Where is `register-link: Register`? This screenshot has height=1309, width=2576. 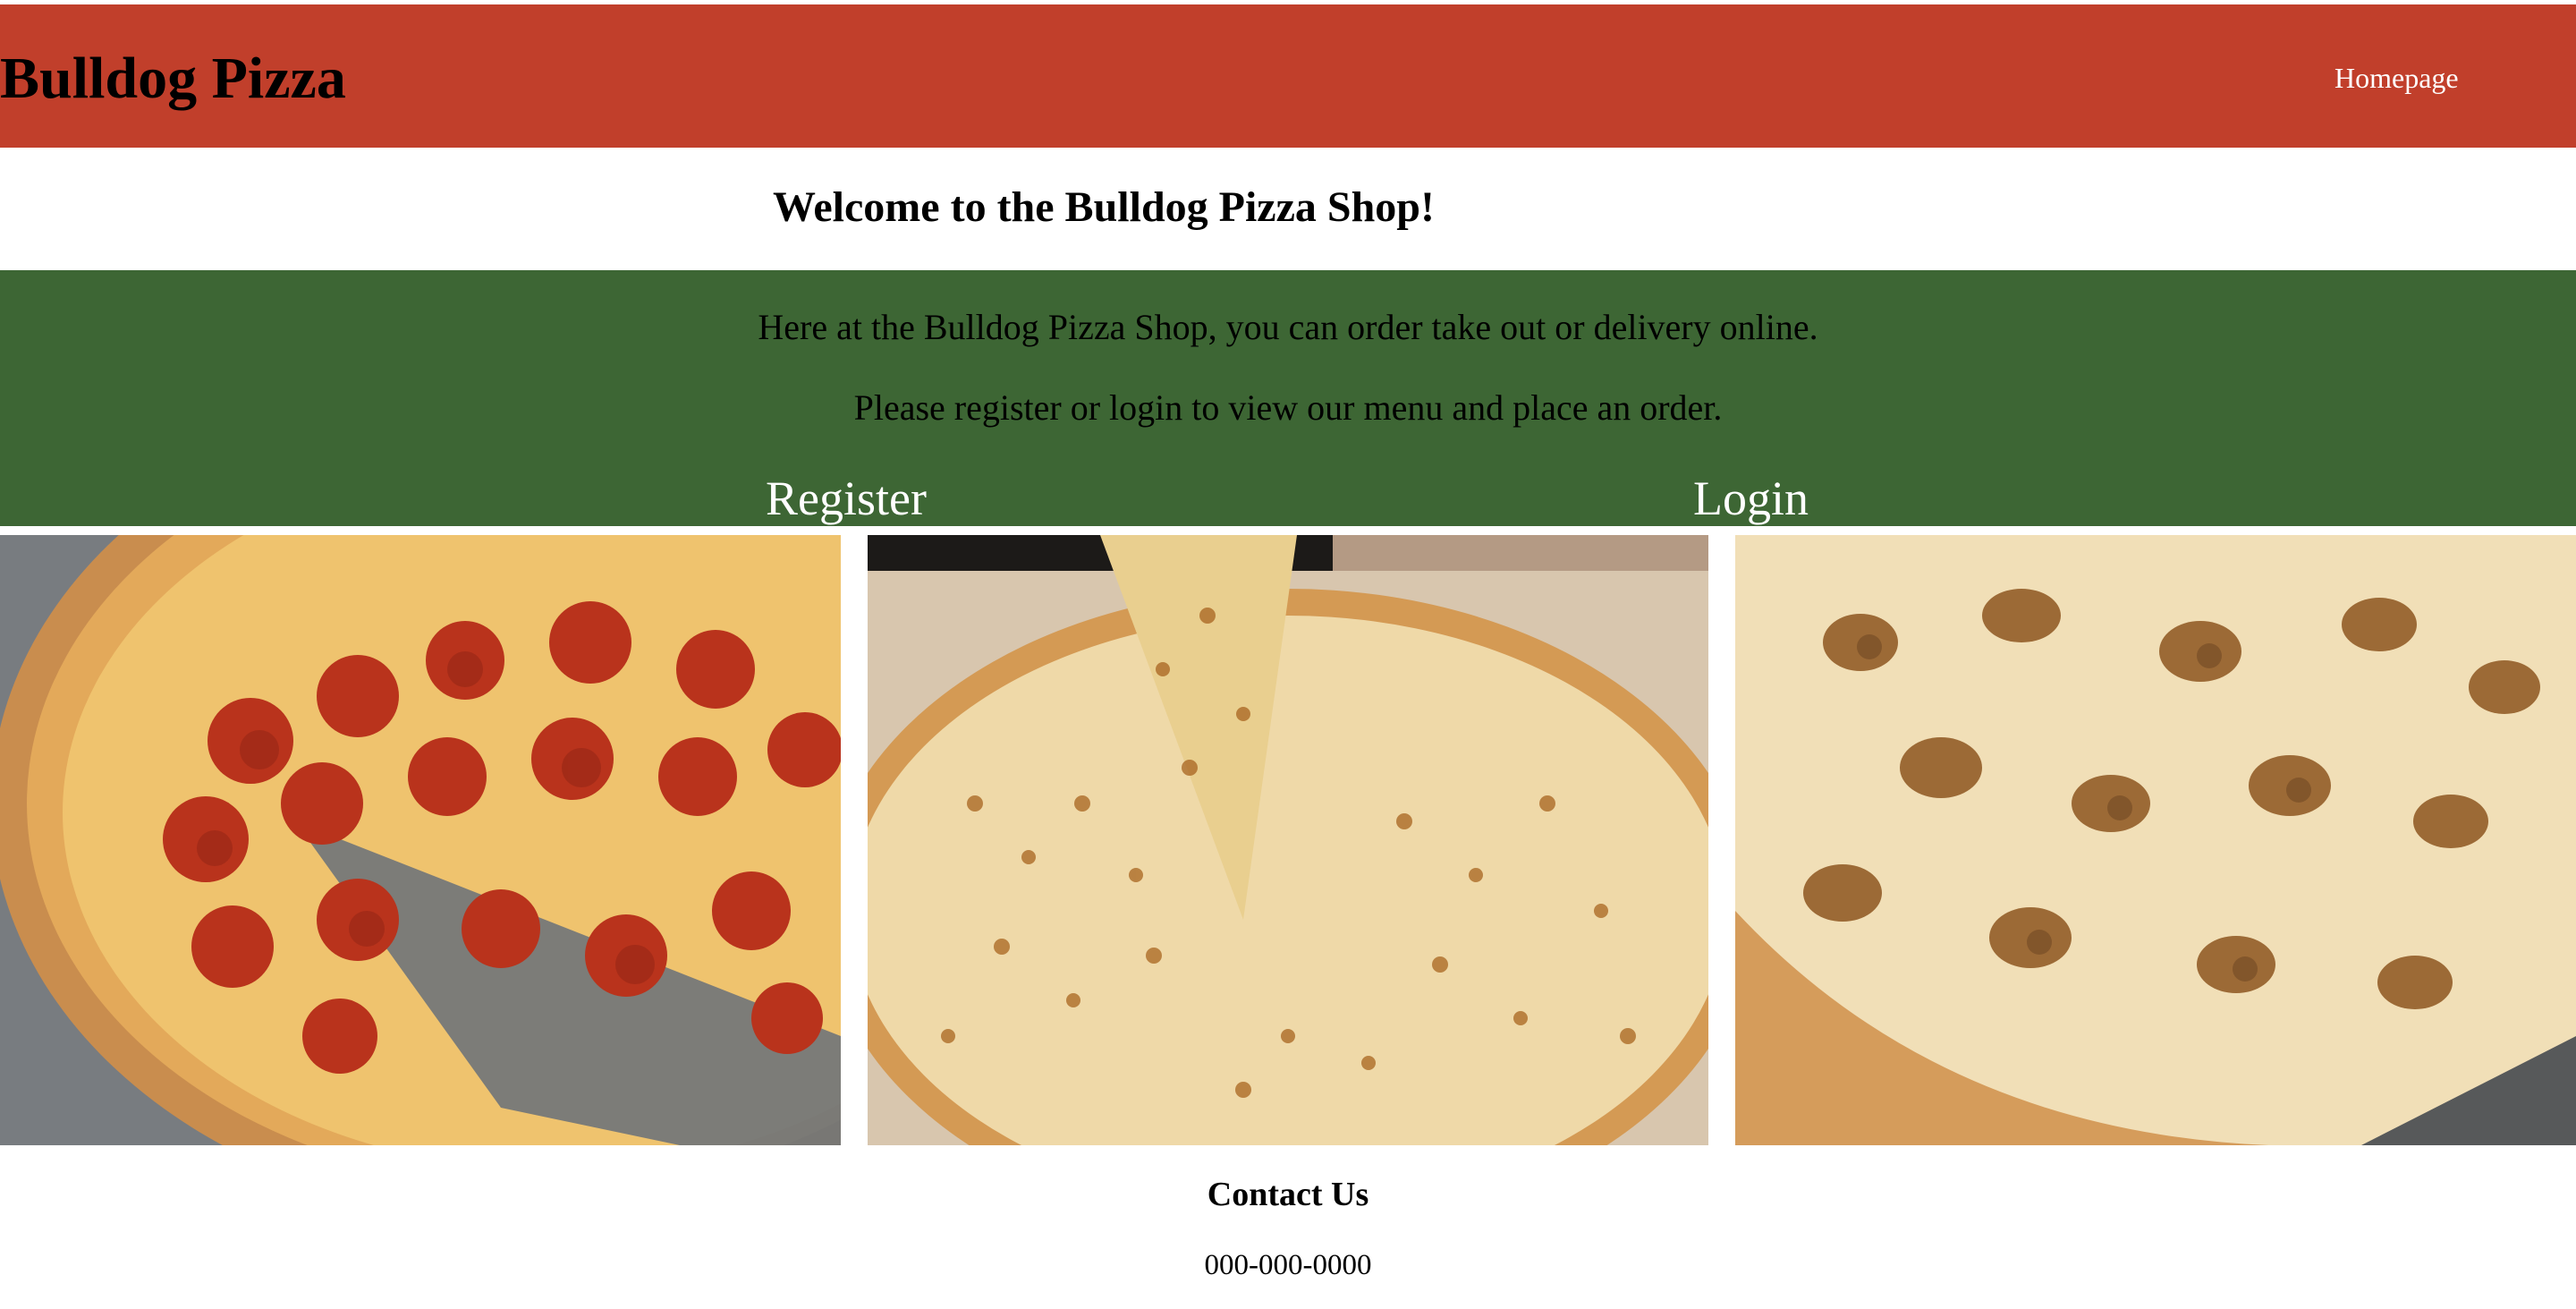 register-link: Register is located at coordinates (846, 498).